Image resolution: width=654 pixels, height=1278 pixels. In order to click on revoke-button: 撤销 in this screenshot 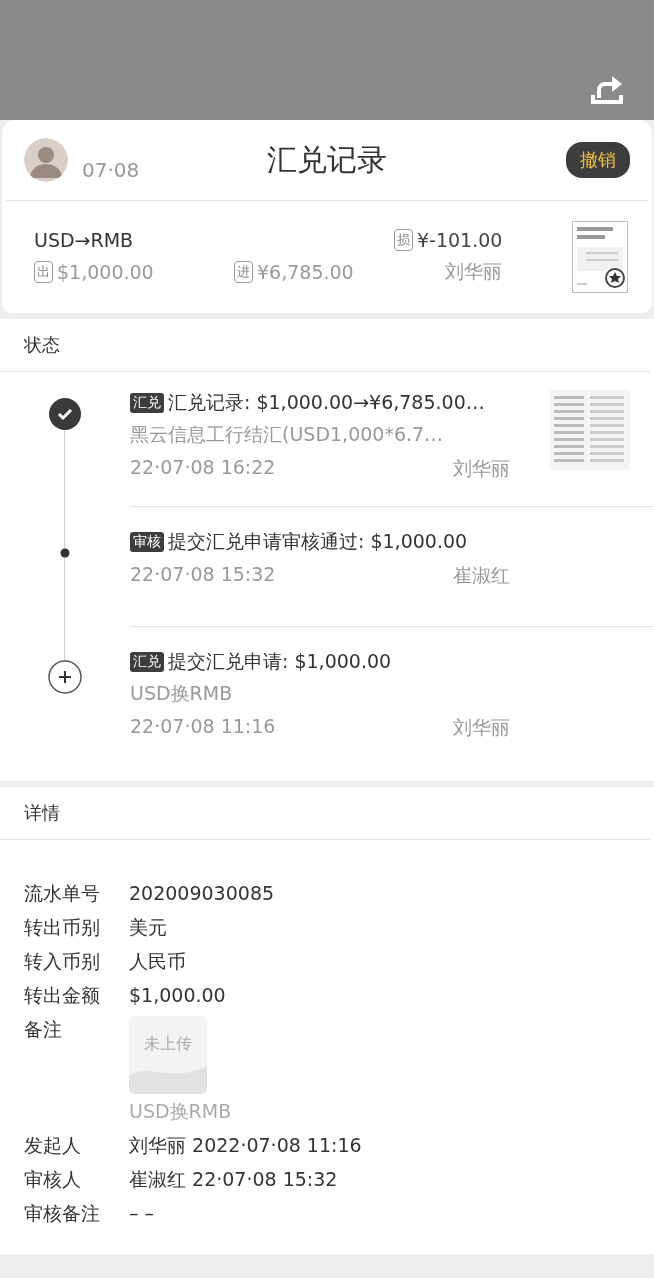, I will do `click(598, 160)`.